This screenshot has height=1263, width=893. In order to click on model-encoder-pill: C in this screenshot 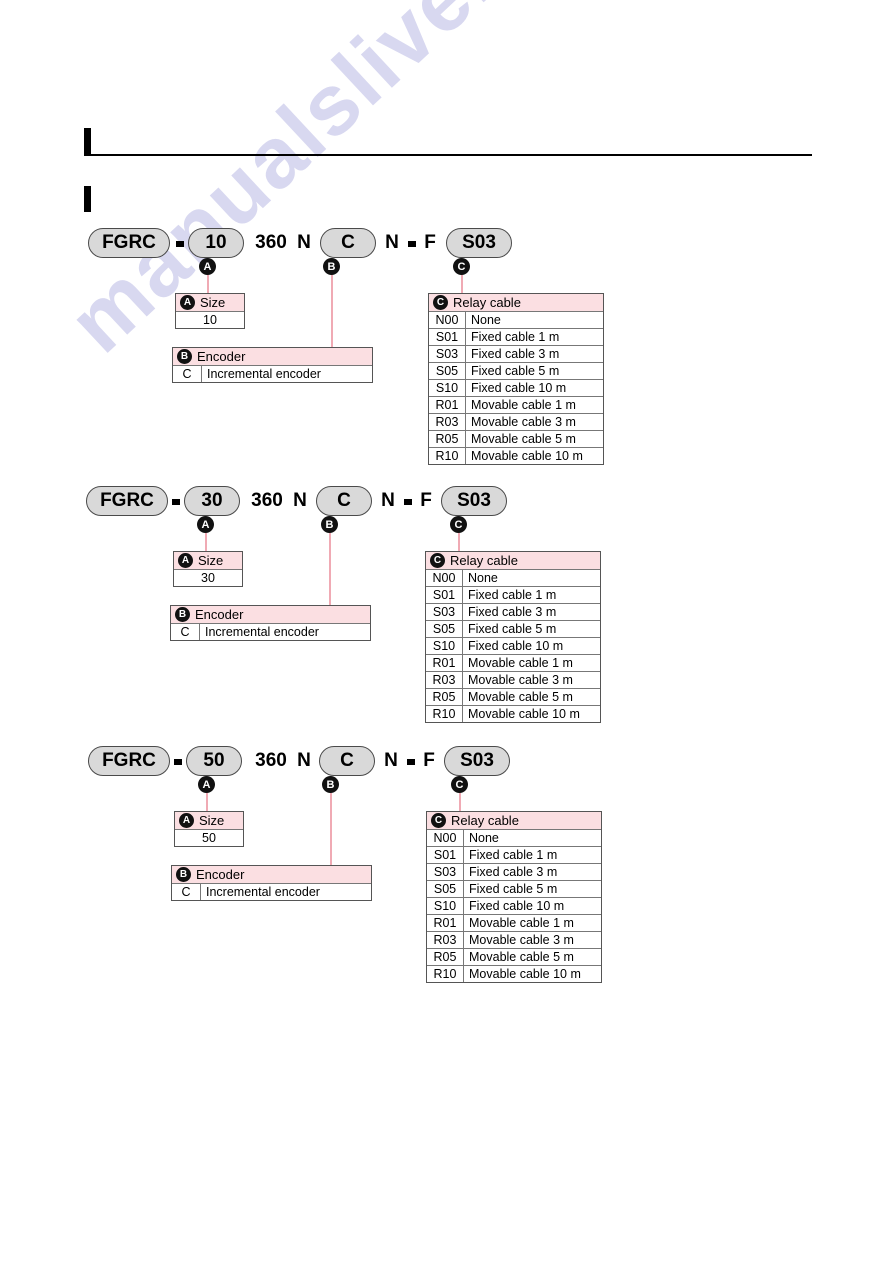, I will do `click(344, 501)`.